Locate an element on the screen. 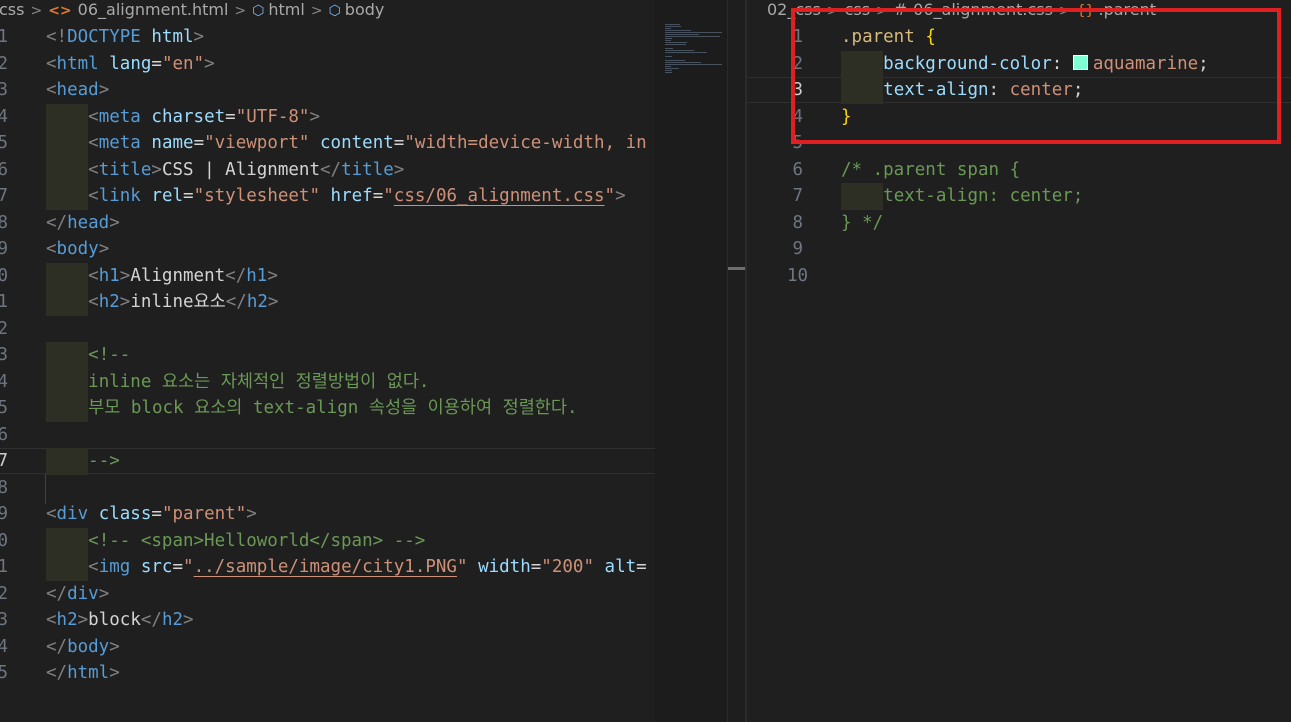 Image resolution: width=1291 pixels, height=722 pixels. code-line: 7 --> is located at coordinates (327, 461).